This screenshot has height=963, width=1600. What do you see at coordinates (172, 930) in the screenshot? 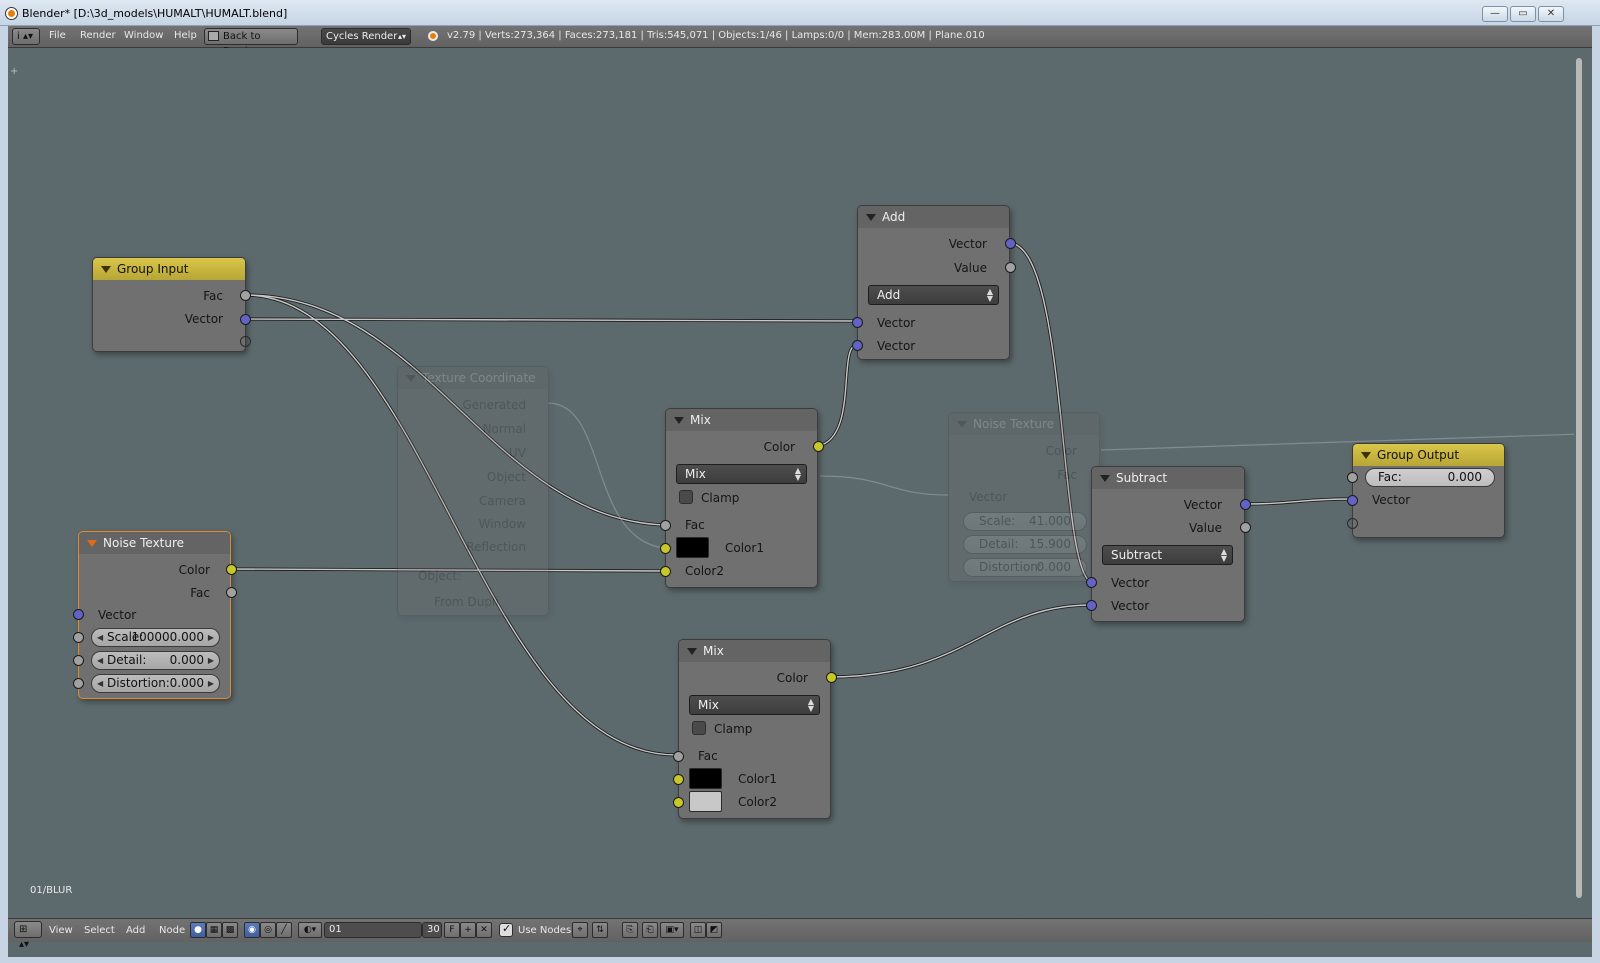
I see `menu-node: Node` at bounding box center [172, 930].